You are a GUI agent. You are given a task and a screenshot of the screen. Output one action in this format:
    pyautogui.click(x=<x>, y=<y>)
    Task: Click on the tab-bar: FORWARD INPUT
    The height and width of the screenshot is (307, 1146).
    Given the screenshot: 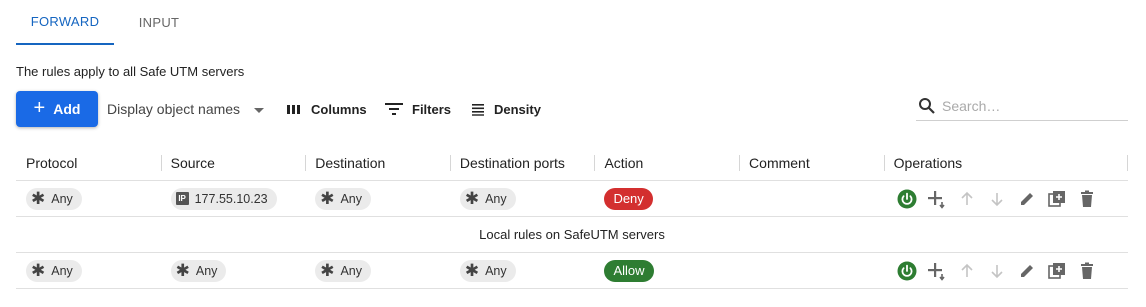 What is the action you would take?
    pyautogui.click(x=110, y=22)
    